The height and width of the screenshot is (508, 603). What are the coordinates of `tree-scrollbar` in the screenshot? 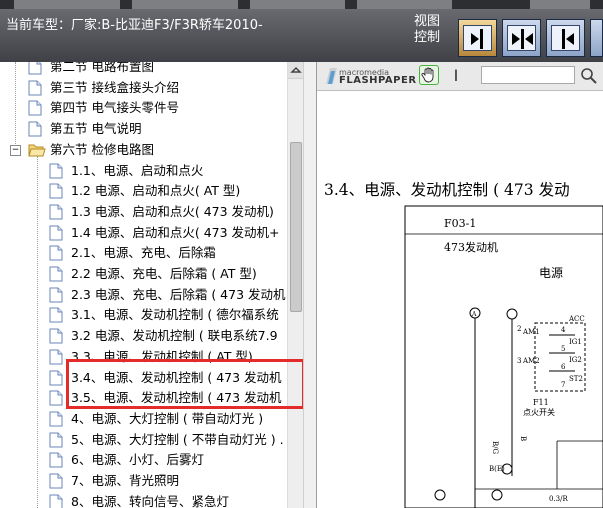 It's located at (295, 285).